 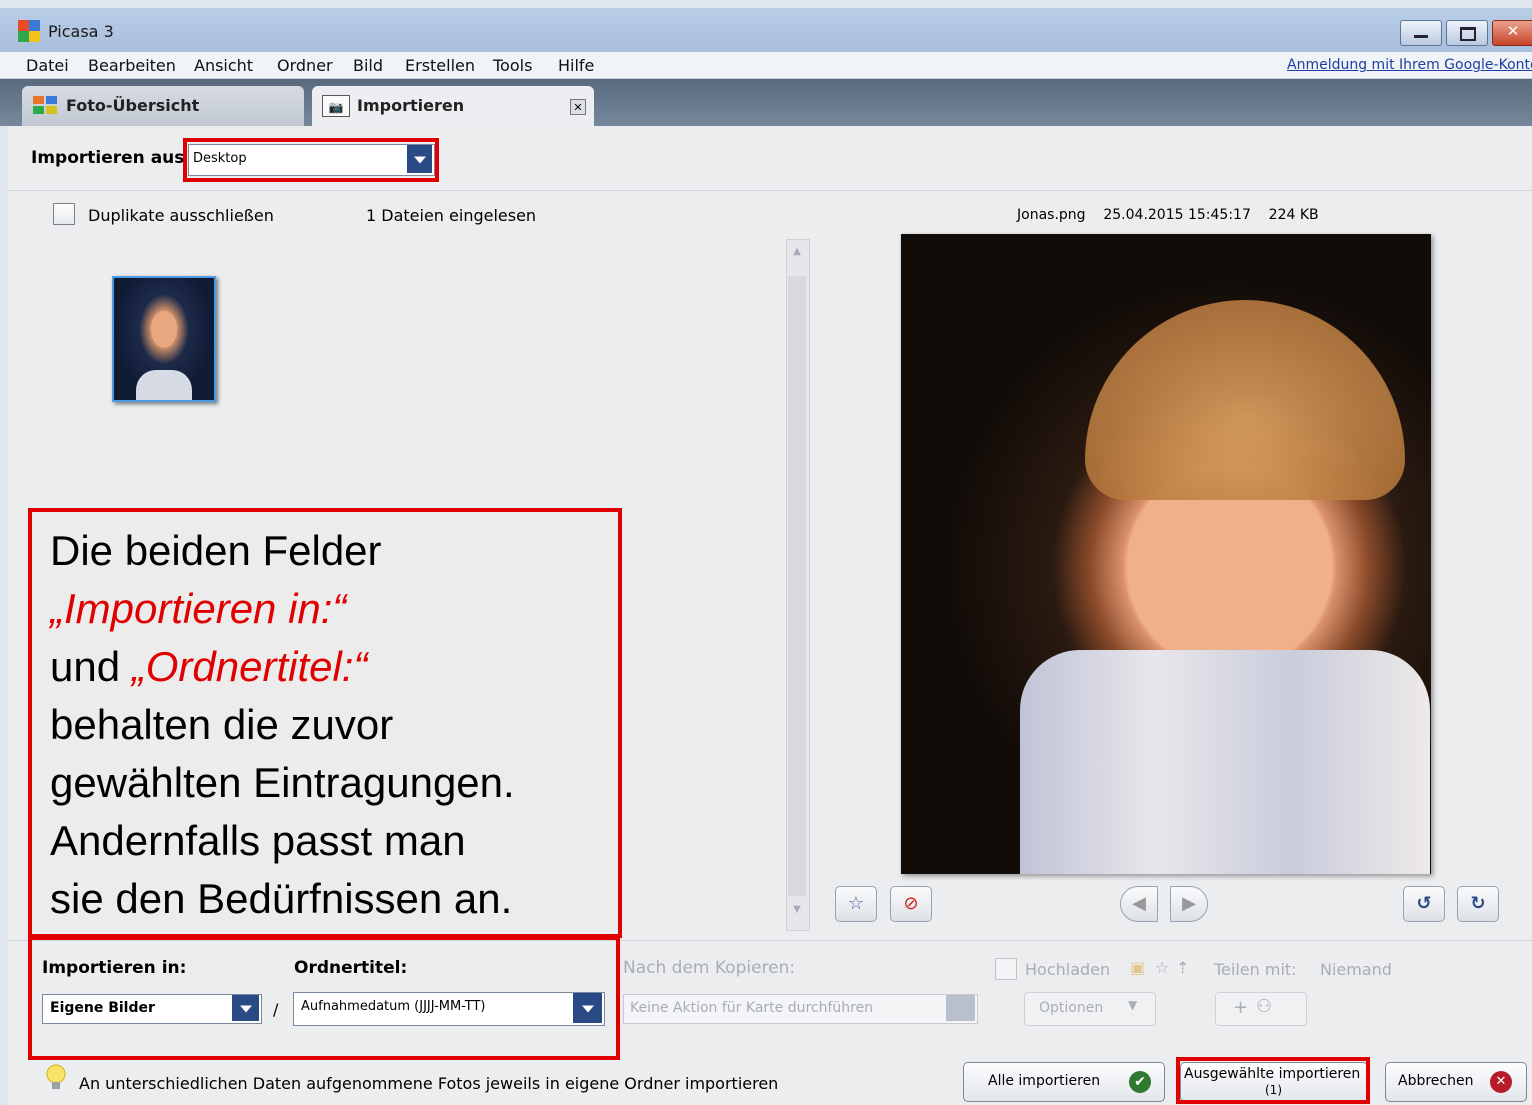 I want to click on google-login-link: Anmeldung mit Ihrem Google-Konto, so click(x=1409, y=65).